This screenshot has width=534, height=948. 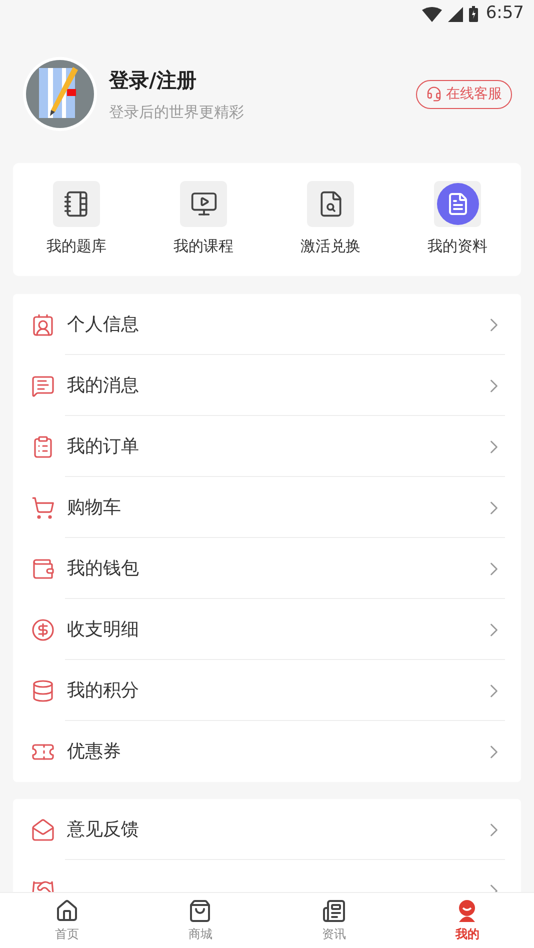 I want to click on coin-icon, so click(x=43, y=630).